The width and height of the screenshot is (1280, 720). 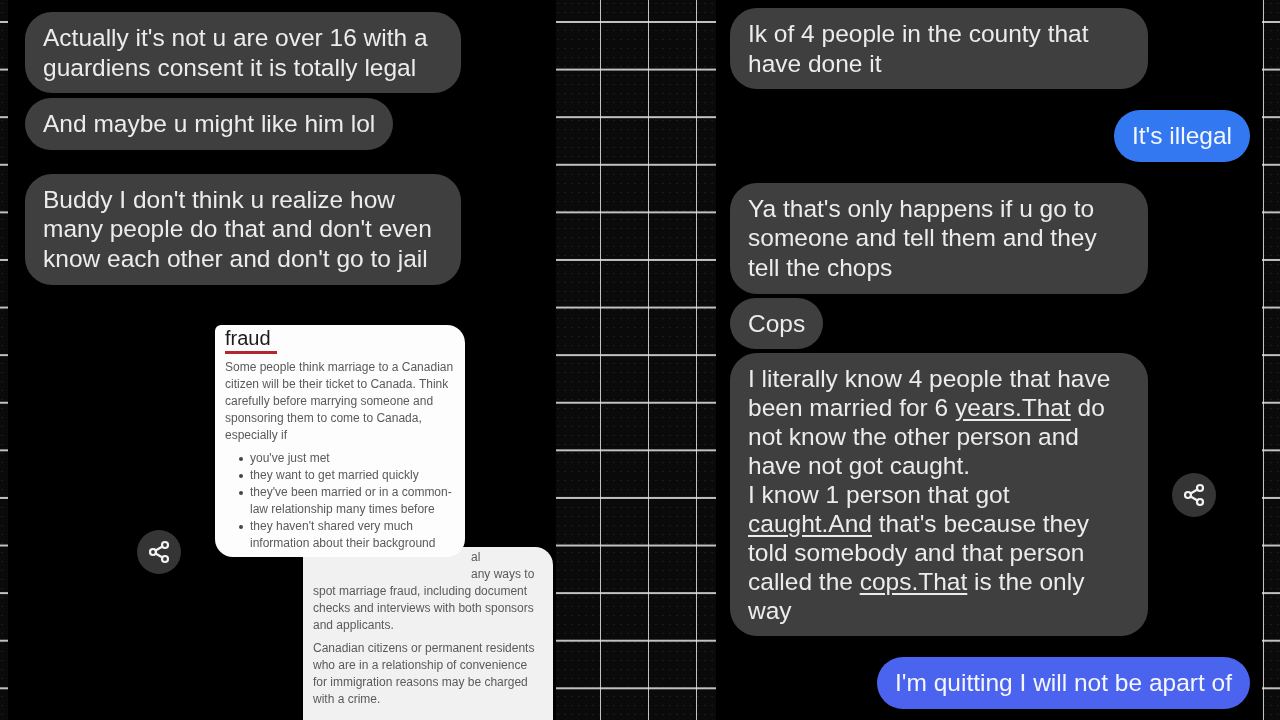 I want to click on list-item: they want to get married quickly, so click(x=334, y=475).